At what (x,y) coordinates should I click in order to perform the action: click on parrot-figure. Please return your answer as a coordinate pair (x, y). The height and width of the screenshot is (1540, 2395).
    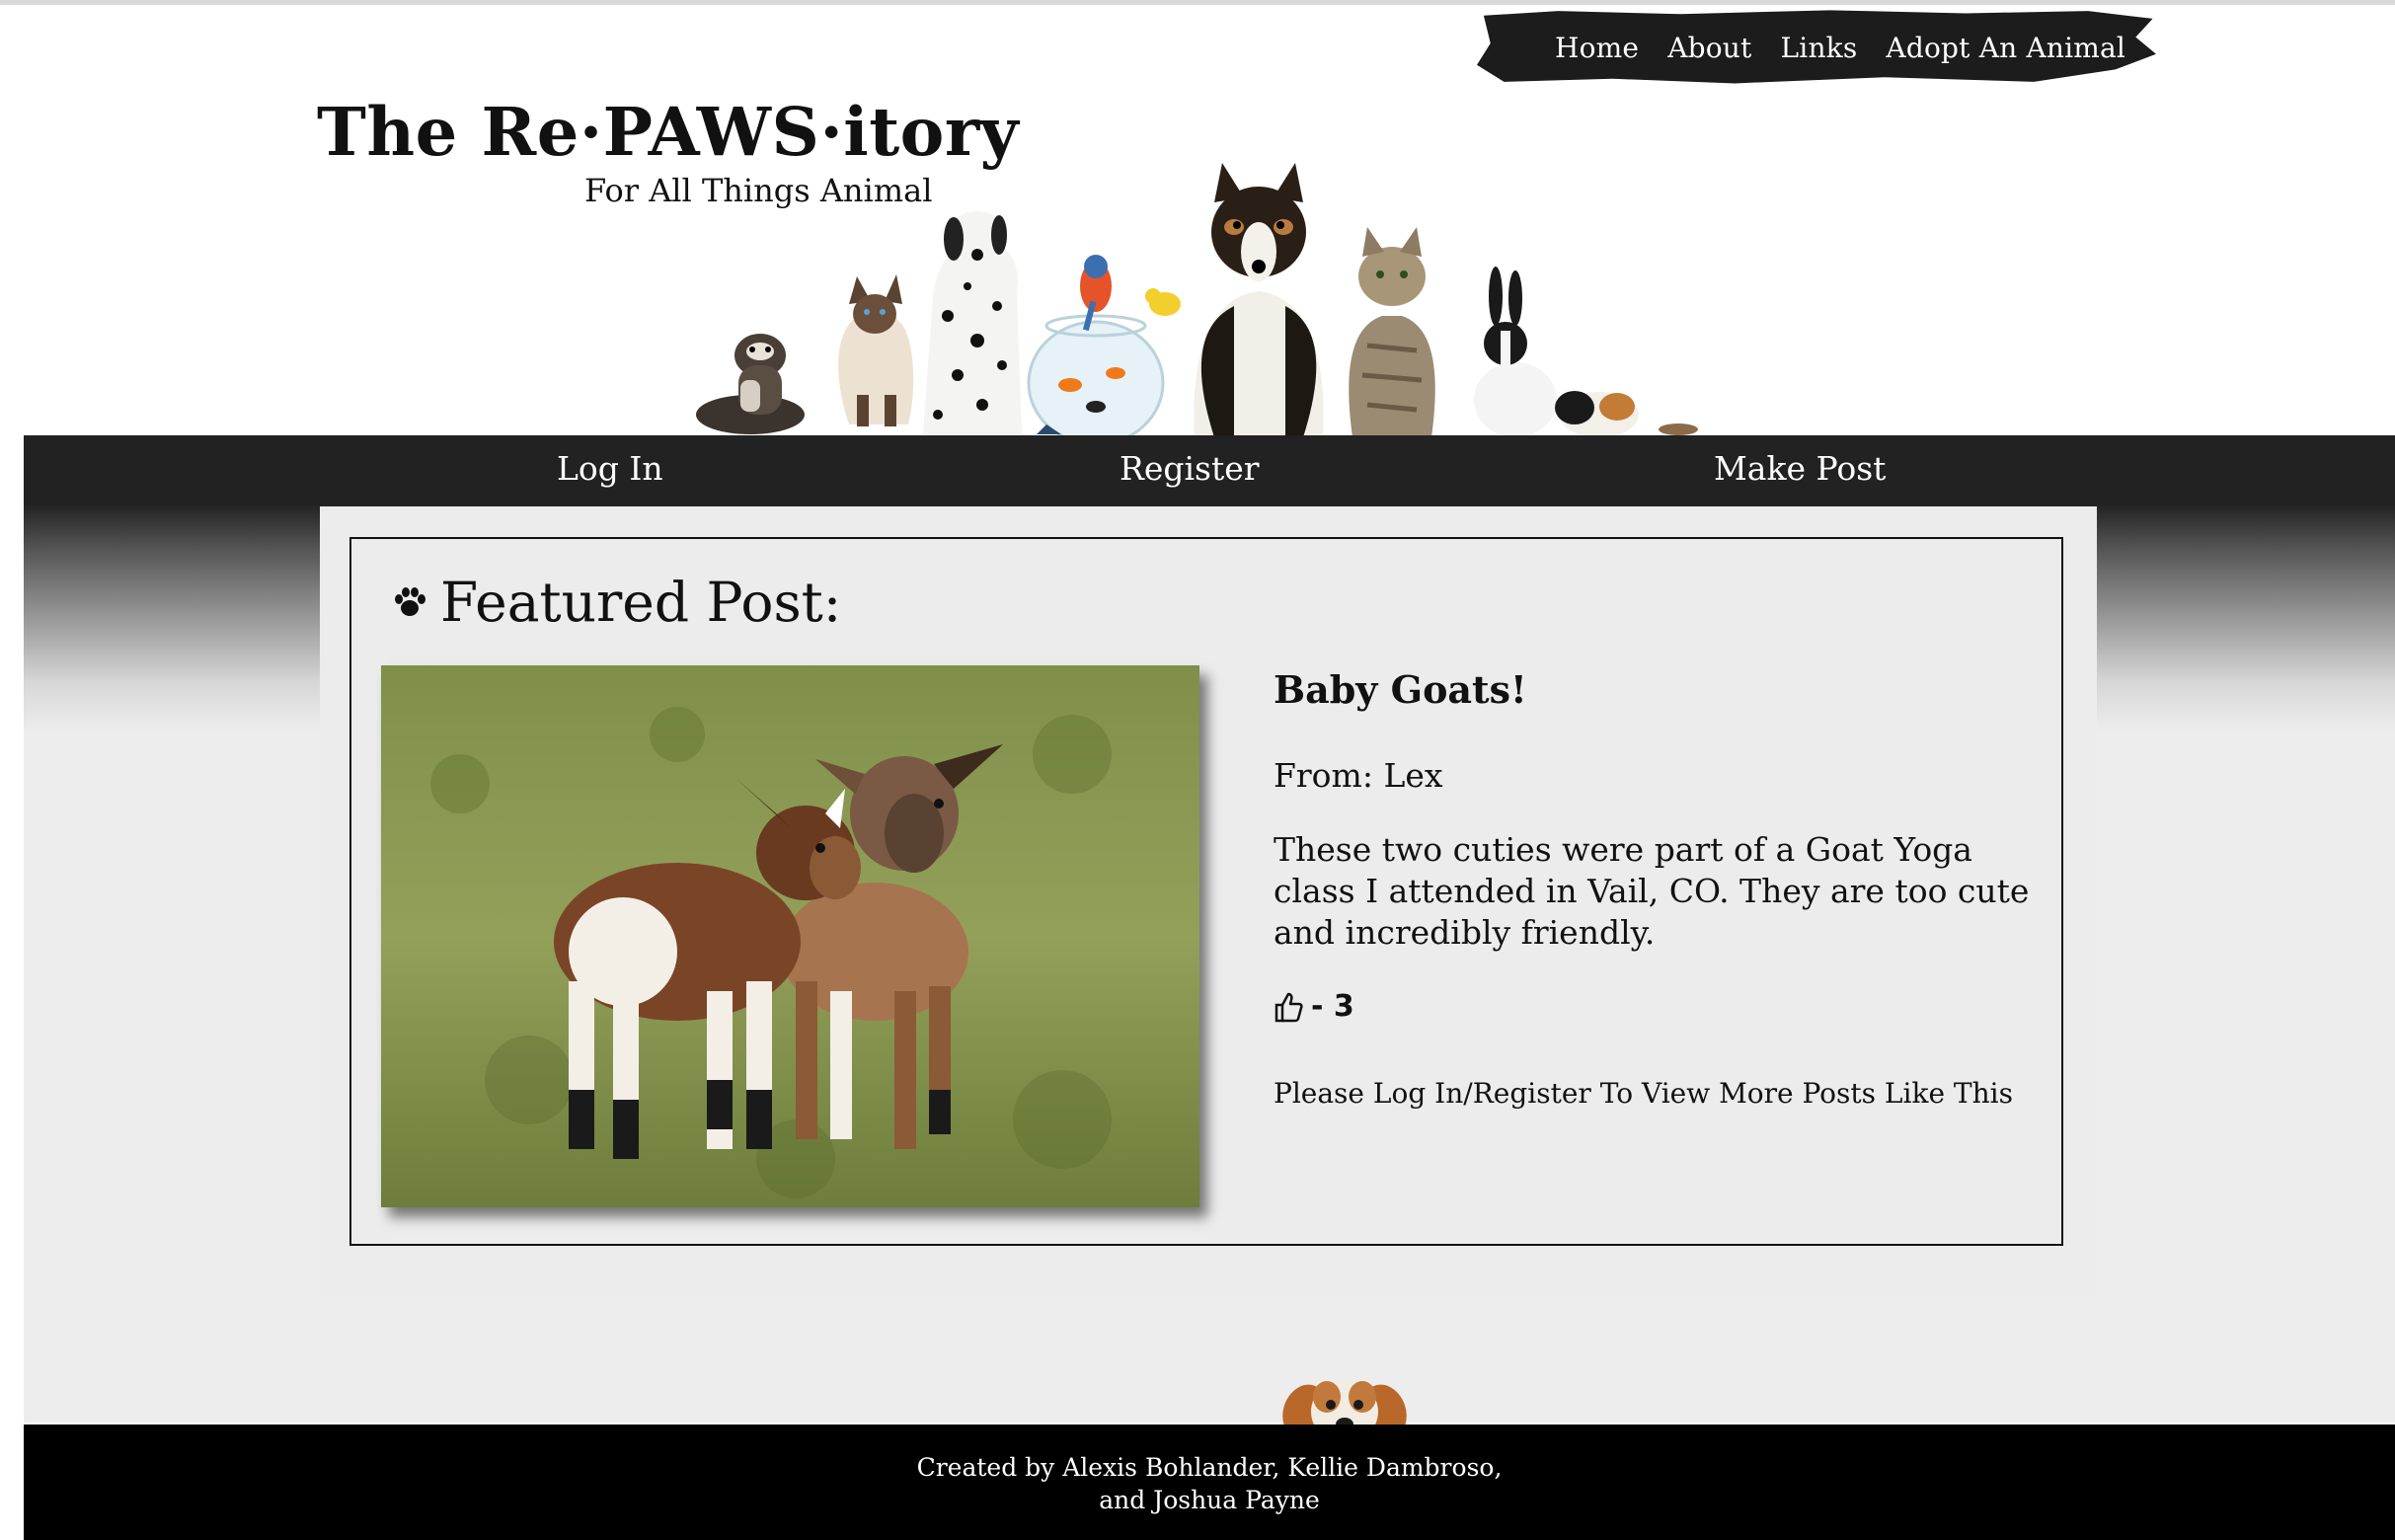
    Looking at the image, I should click on (1096, 293).